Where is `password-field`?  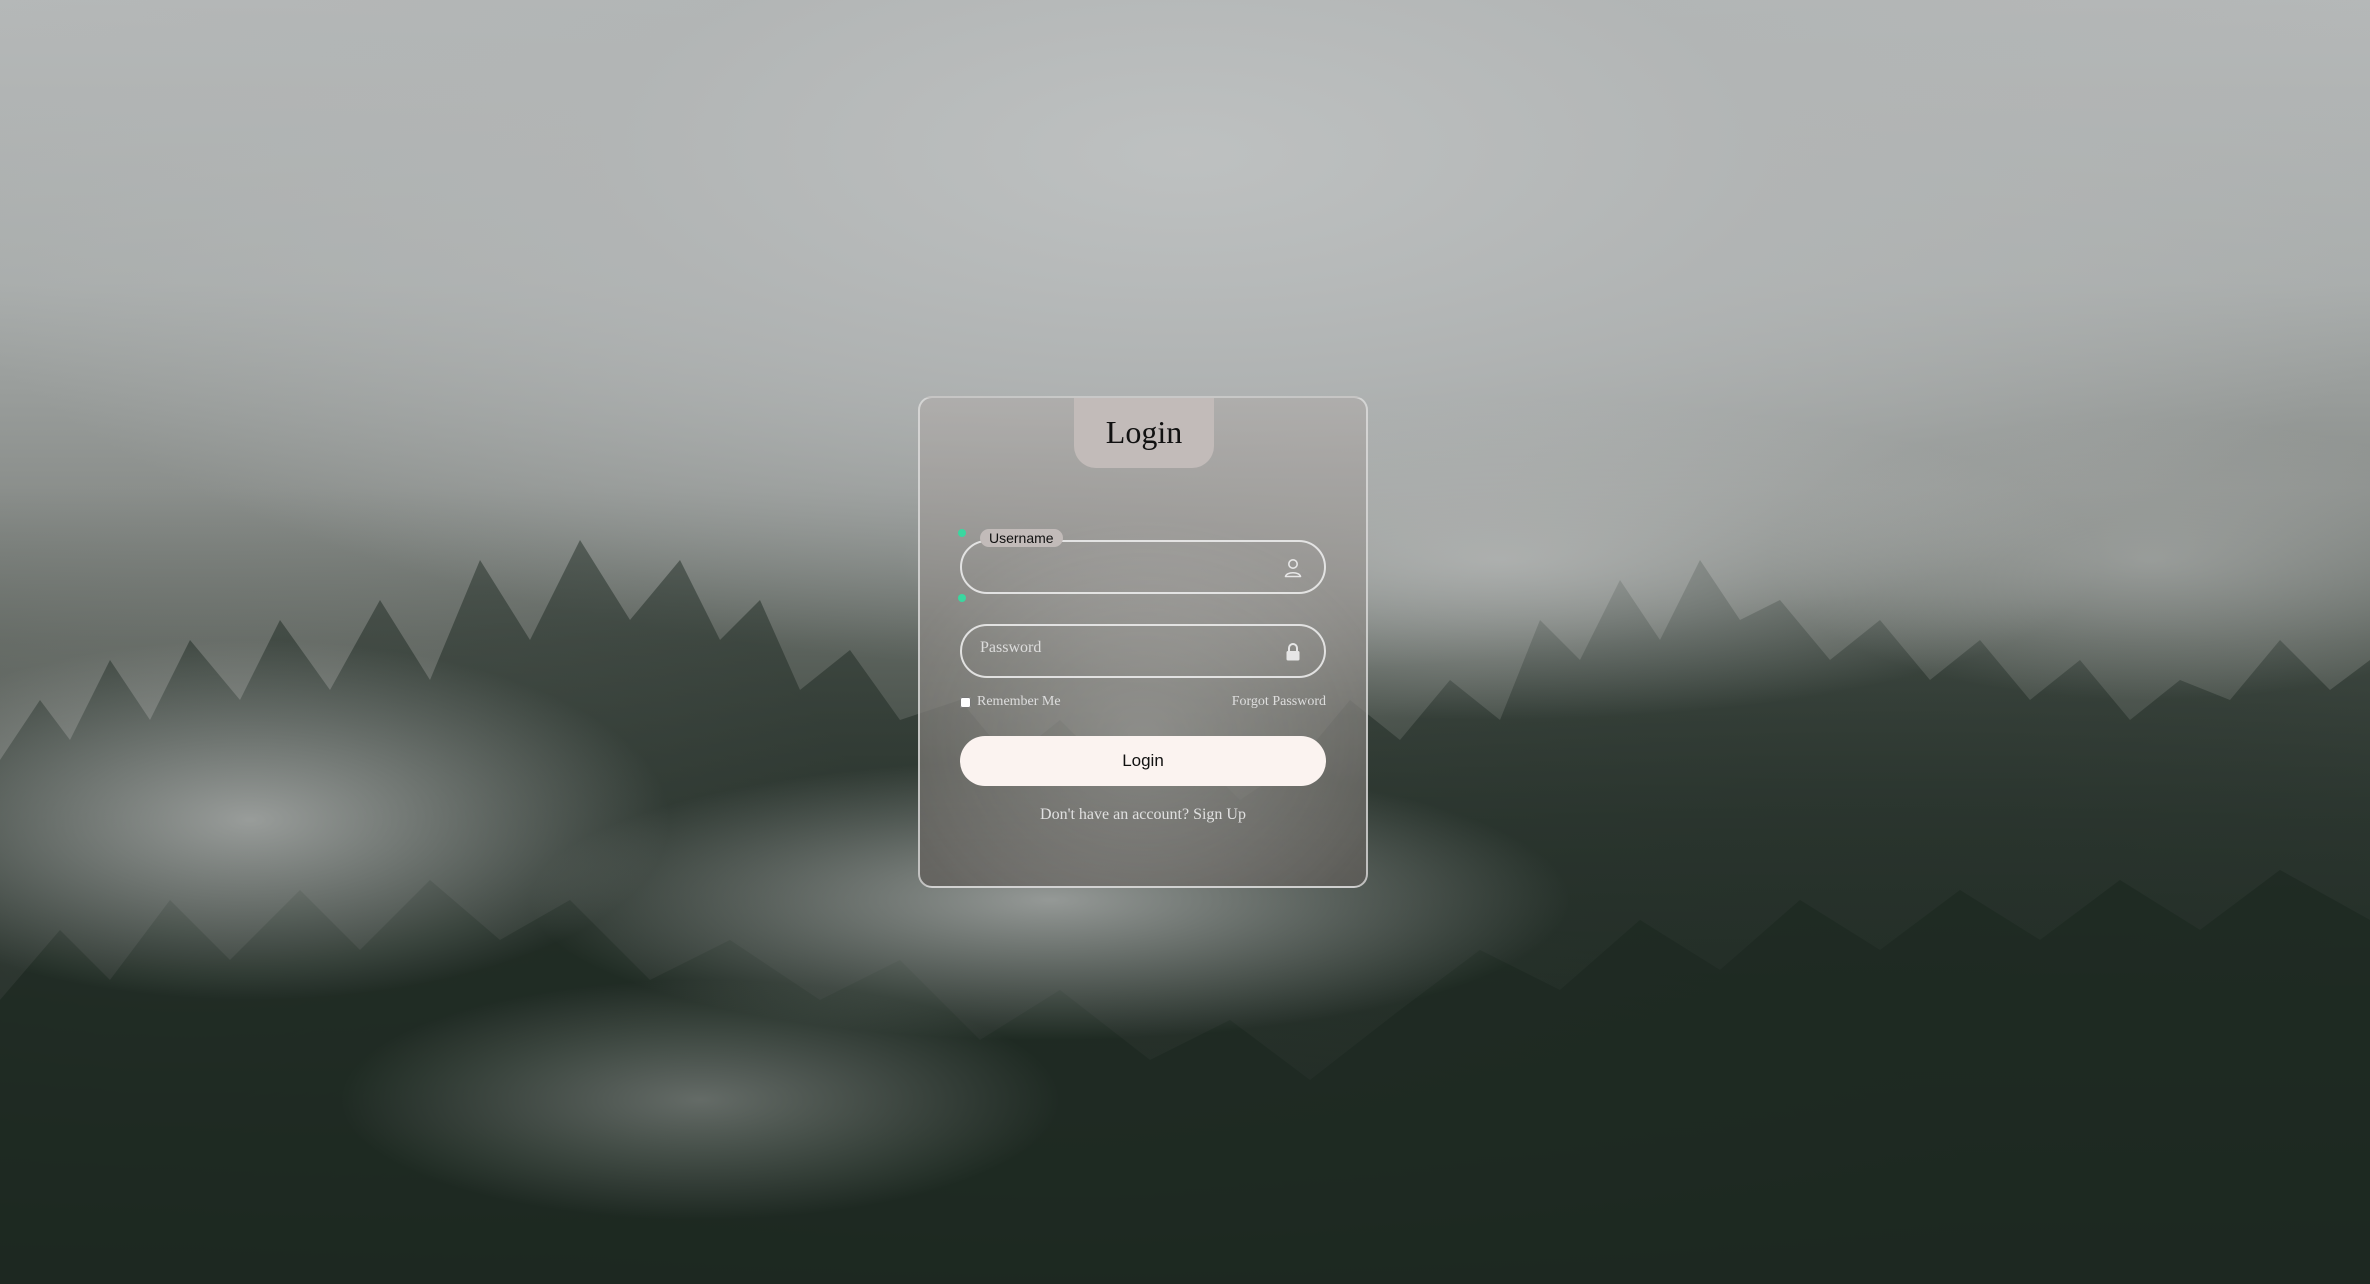 password-field is located at coordinates (1143, 650).